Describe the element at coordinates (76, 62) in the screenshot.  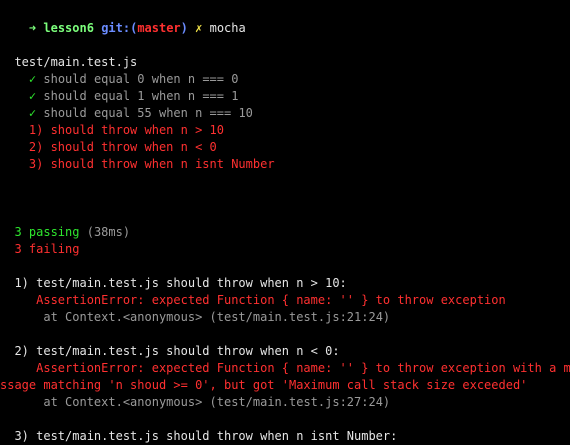
I see `suite-title: test/main.test.js` at that location.